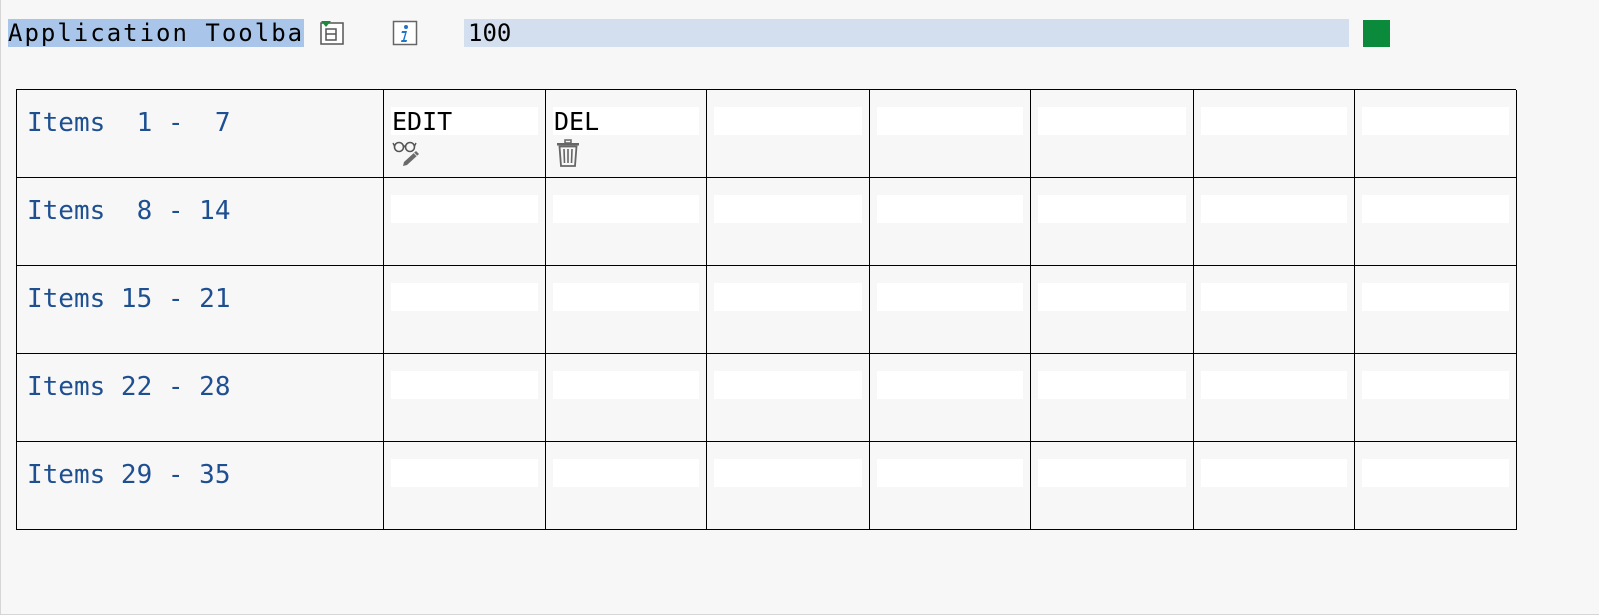 The width and height of the screenshot is (1599, 615). Describe the element at coordinates (129, 123) in the screenshot. I see `row-label: Items 1 - 7` at that location.